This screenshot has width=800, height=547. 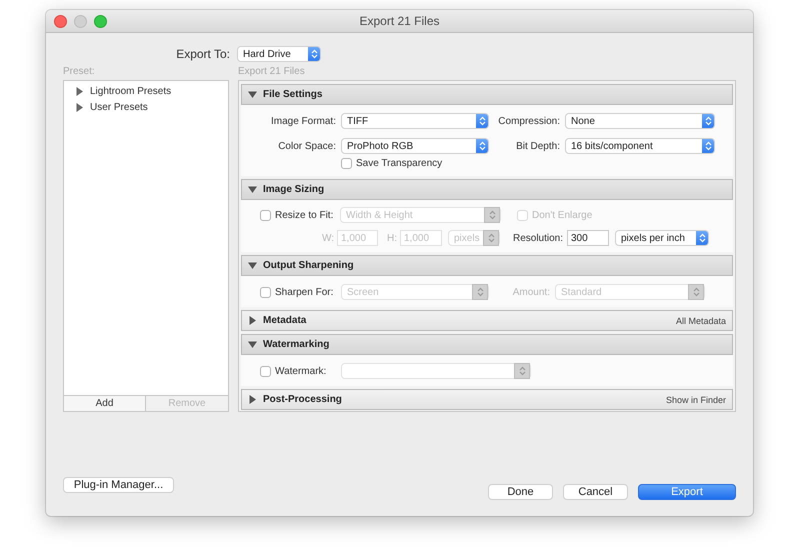 What do you see at coordinates (487, 344) in the screenshot?
I see `section-header: Watermarking` at bounding box center [487, 344].